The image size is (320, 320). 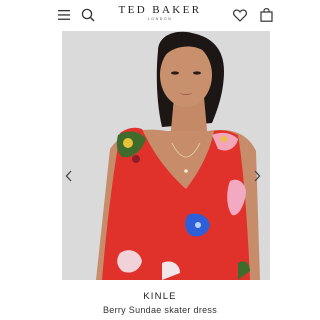 I want to click on product-title: KINLE, so click(x=160, y=296).